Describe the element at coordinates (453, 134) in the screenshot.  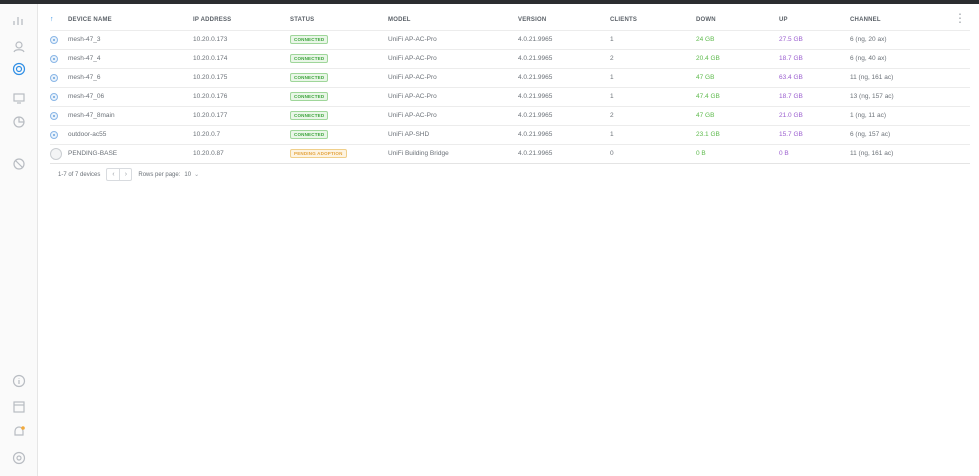
I see `model: UniFi AP-SHD` at that location.